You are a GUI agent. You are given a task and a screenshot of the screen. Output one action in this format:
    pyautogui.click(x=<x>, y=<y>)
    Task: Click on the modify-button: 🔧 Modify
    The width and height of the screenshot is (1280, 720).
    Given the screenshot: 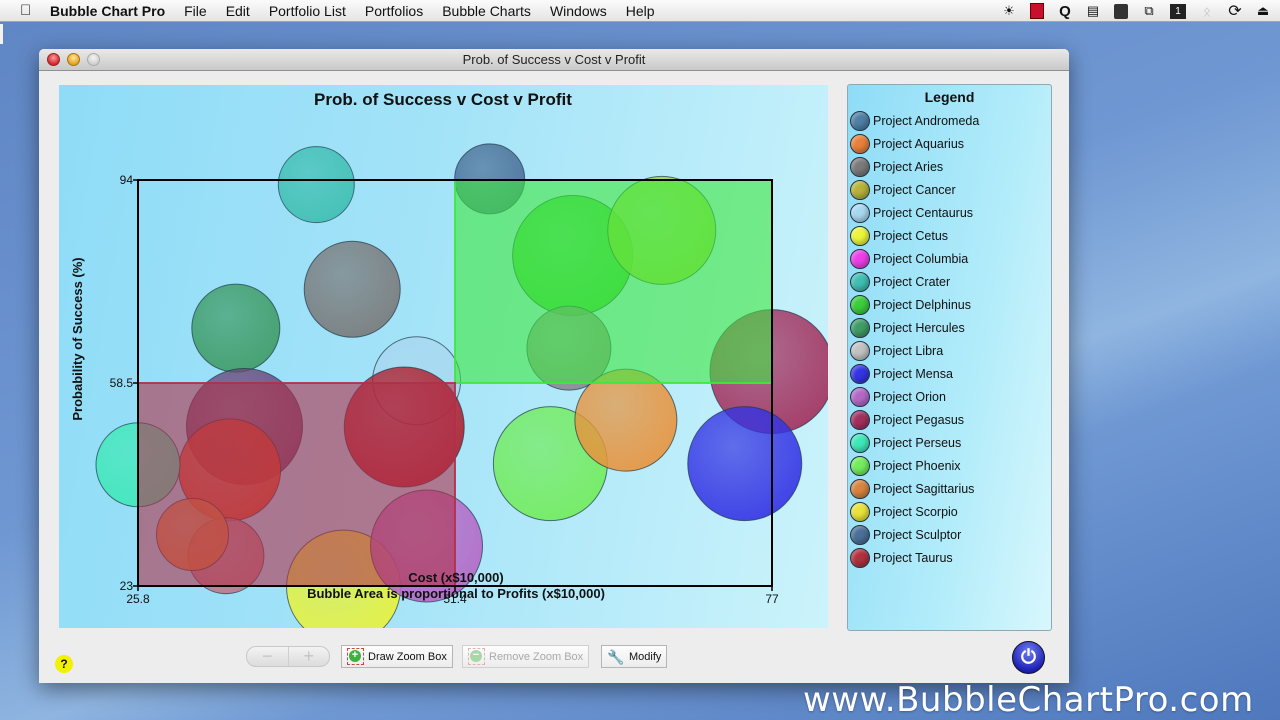 What is the action you would take?
    pyautogui.click(x=634, y=656)
    